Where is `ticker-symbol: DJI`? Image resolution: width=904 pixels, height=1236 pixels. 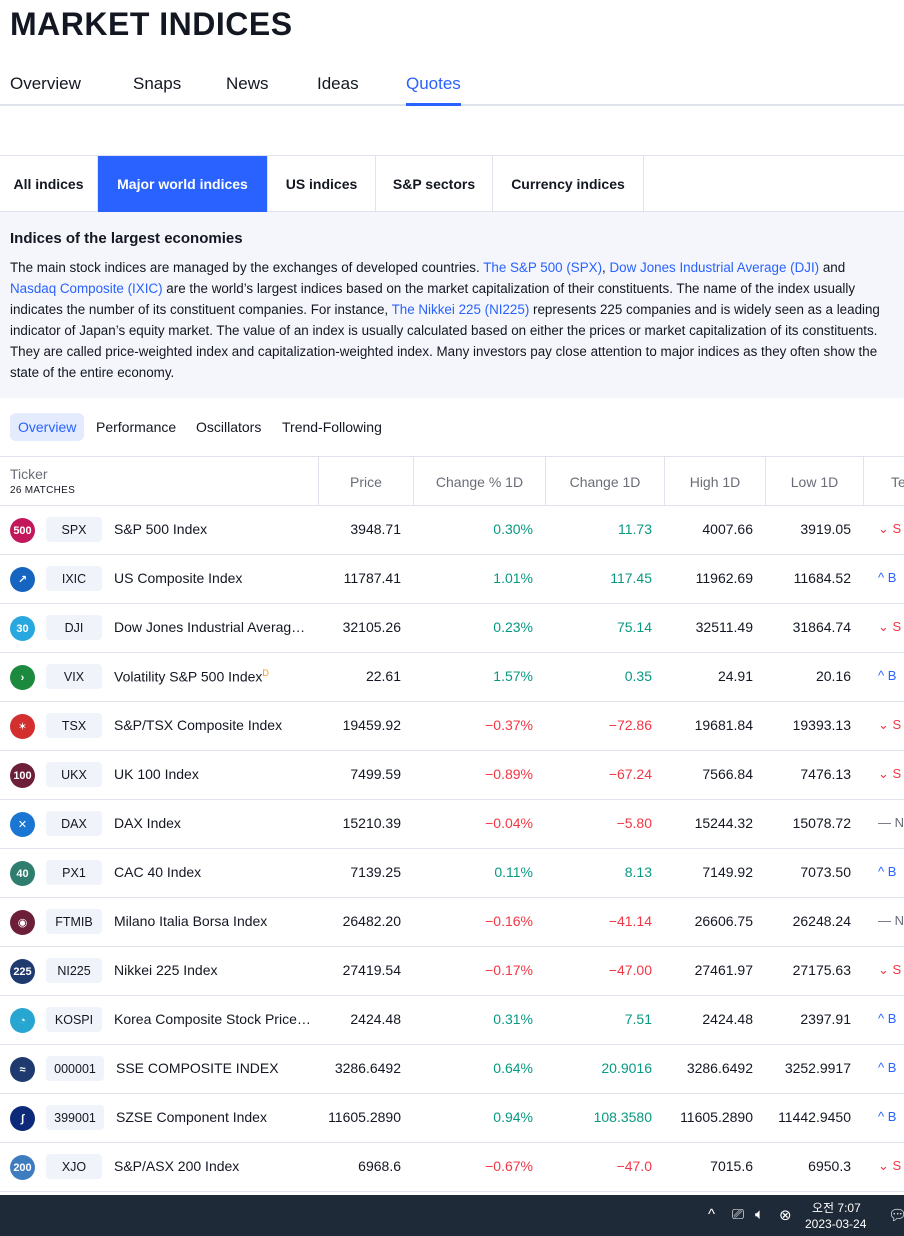
ticker-symbol: DJI is located at coordinates (74, 627).